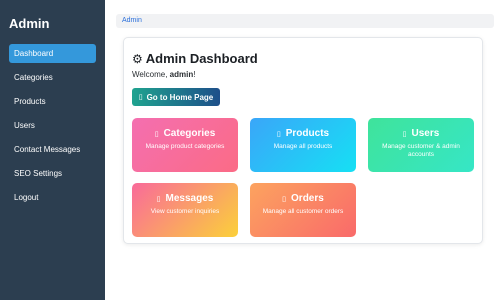 This screenshot has width=494, height=300. I want to click on sidebar-item-contact-messages: Contact Messages, so click(52, 149).